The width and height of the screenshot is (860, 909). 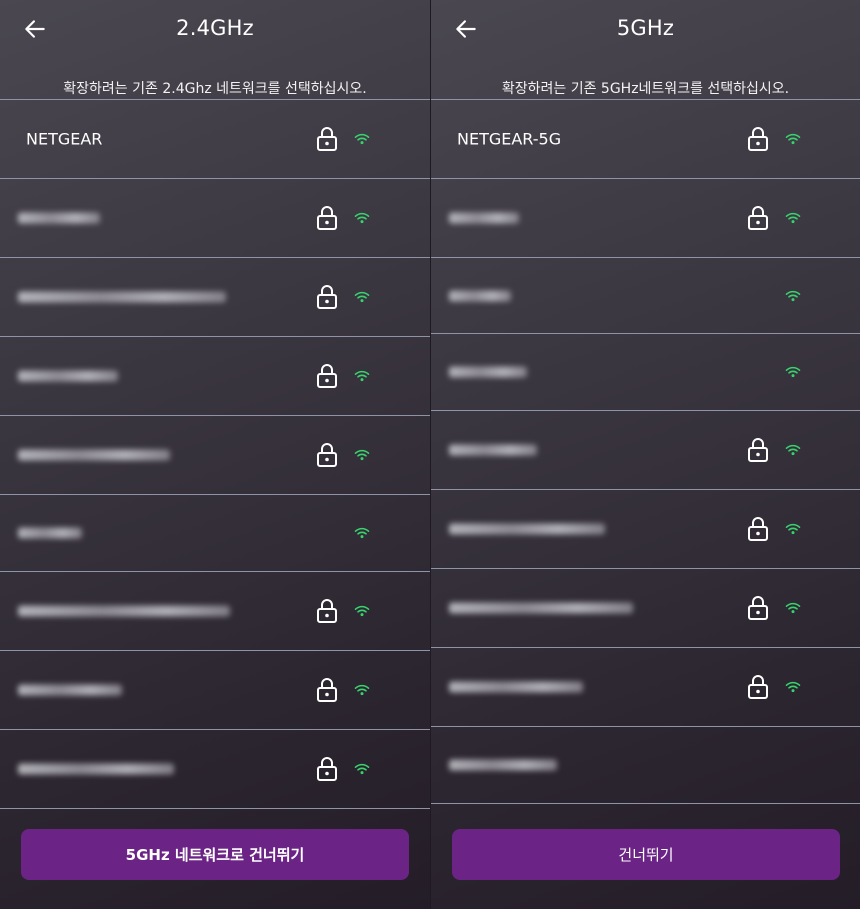 I want to click on network-row: NETGEAR, so click(x=215, y=139).